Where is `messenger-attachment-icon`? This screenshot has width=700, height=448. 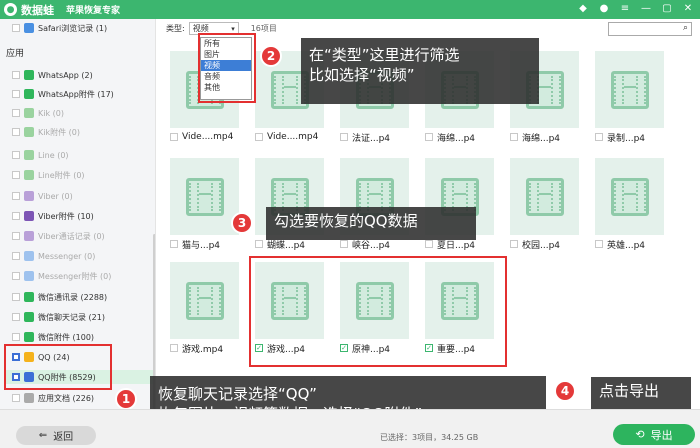 messenger-attachment-icon is located at coordinates (29, 276).